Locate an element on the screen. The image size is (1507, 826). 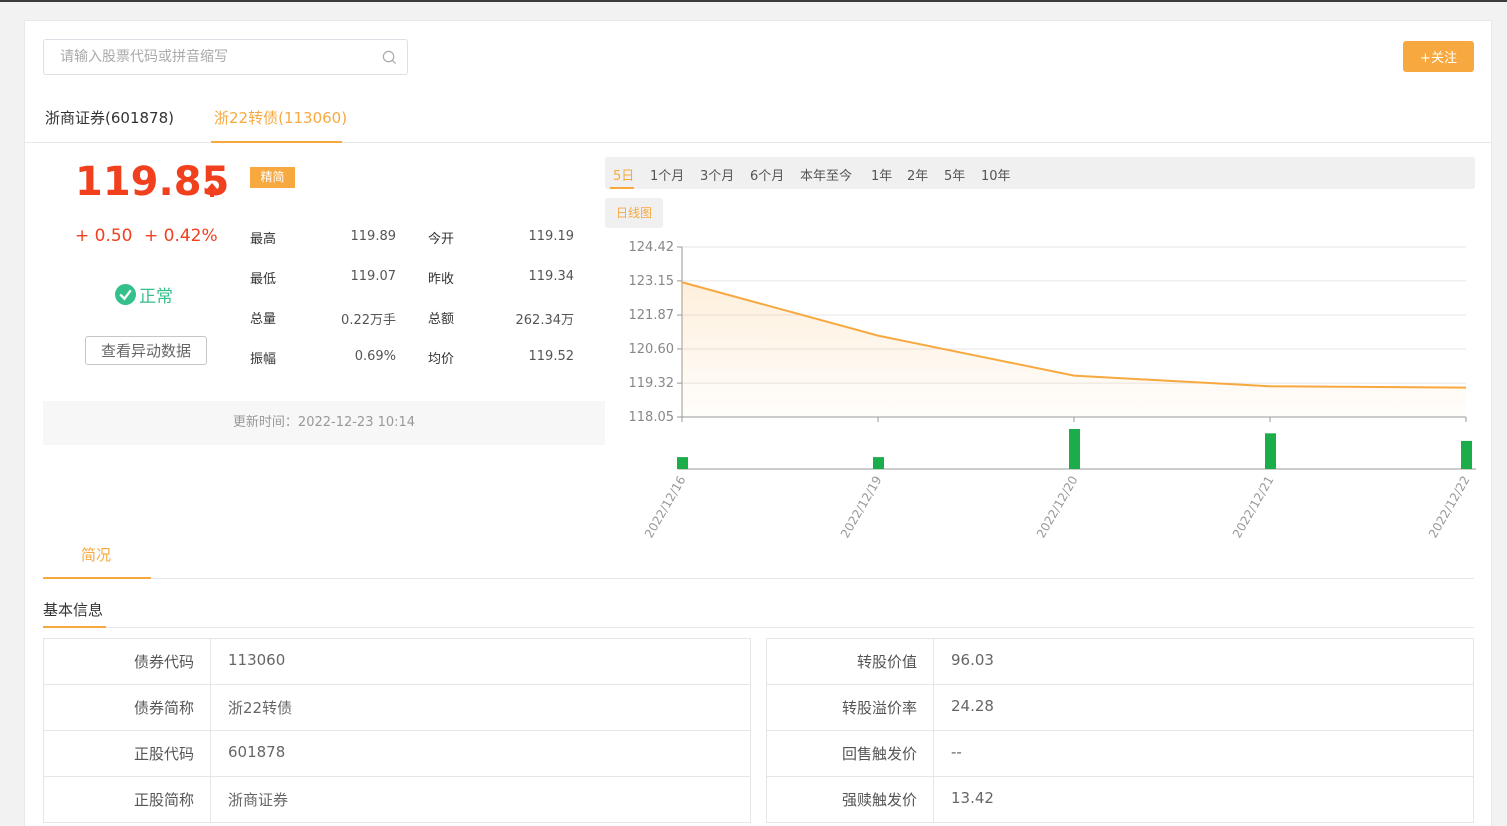
basic-info-table-left: 债券代码 113060 债券简称 浙22转债 正股代码 601878 正股简称 浙商证券 is located at coordinates (397, 730).